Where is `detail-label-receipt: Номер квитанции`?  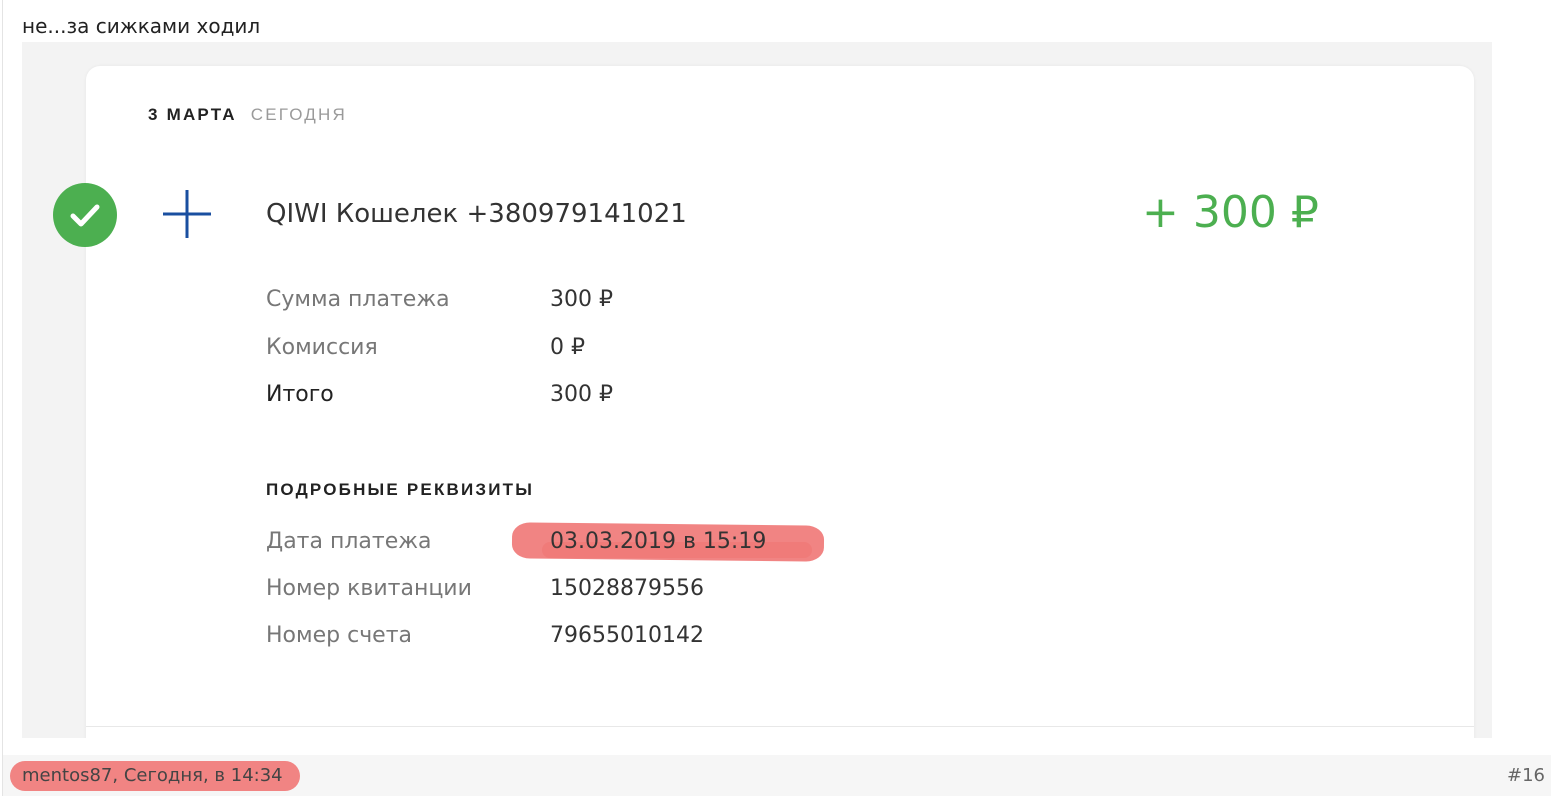
detail-label-receipt: Номер квитанции is located at coordinates (369, 588).